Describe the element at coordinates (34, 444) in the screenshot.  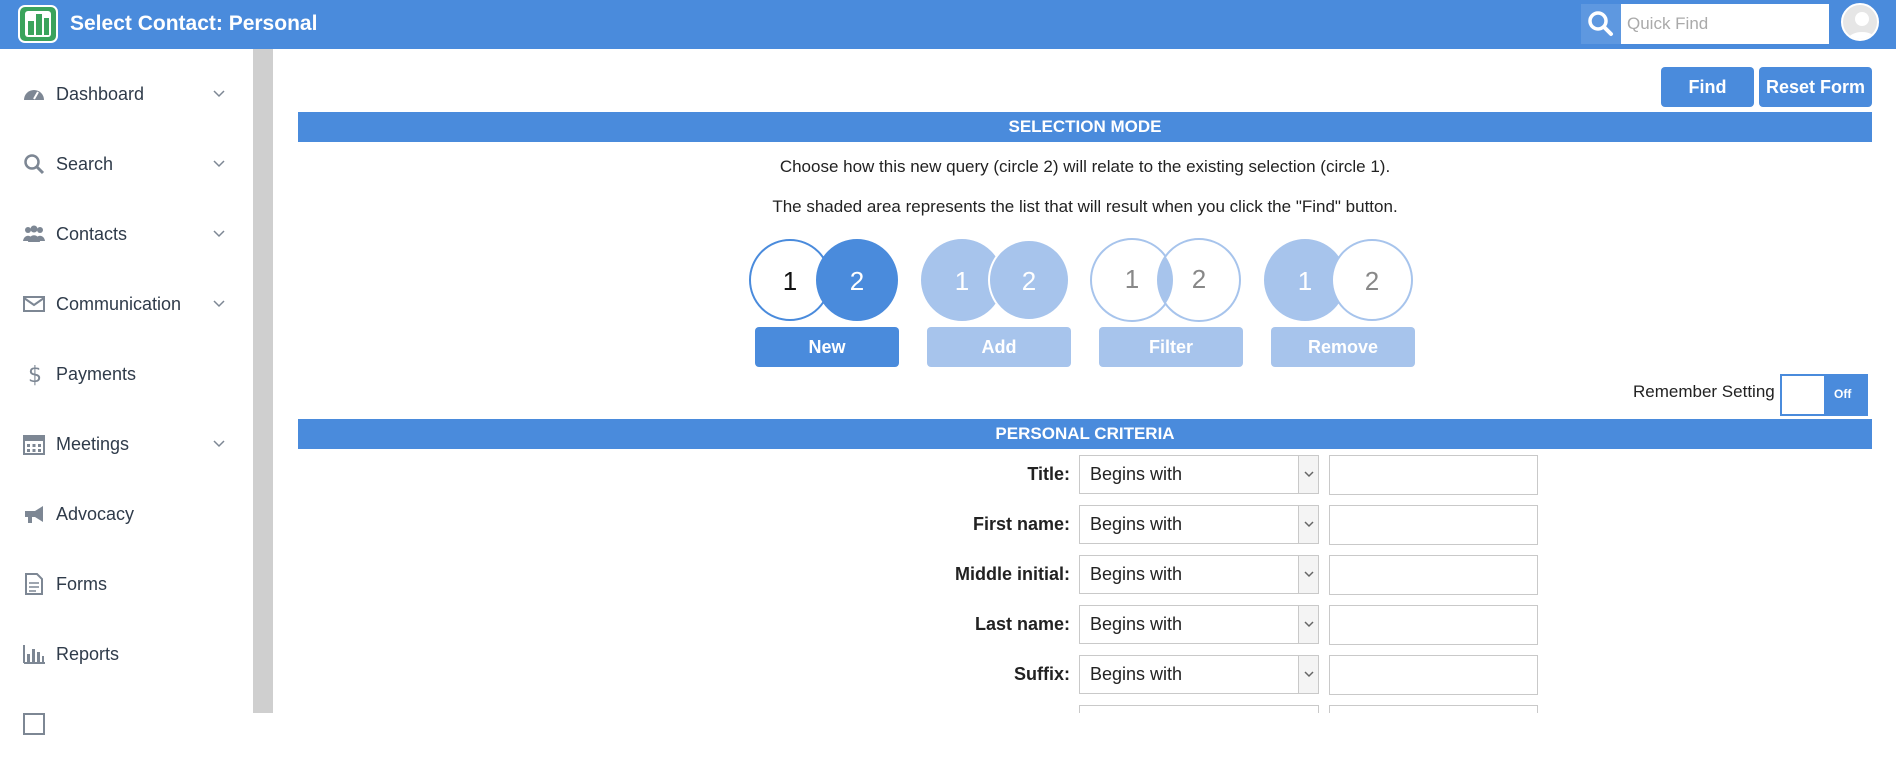
I see `calendar-icon` at that location.